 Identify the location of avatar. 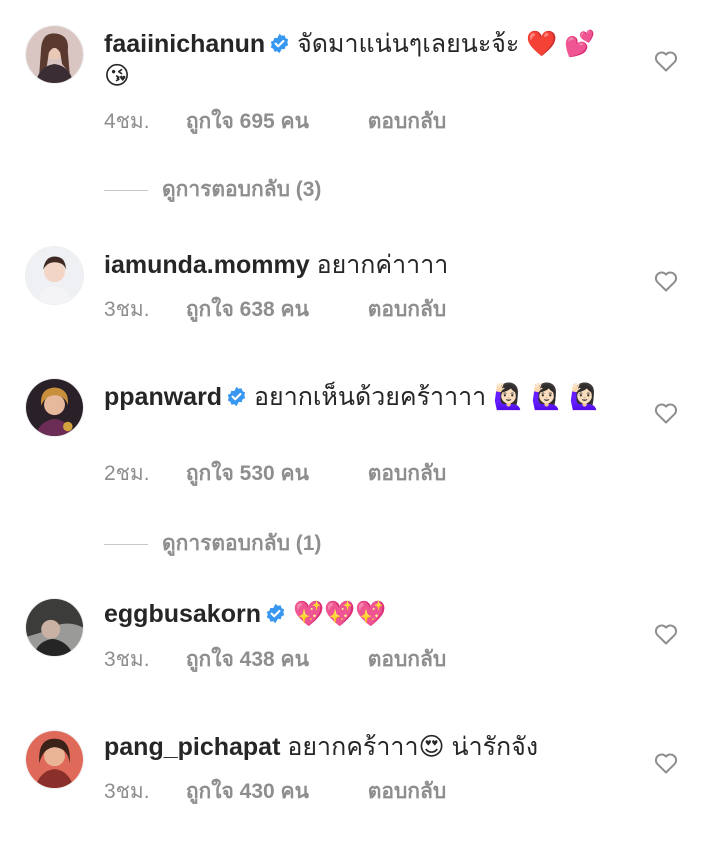
(54, 759).